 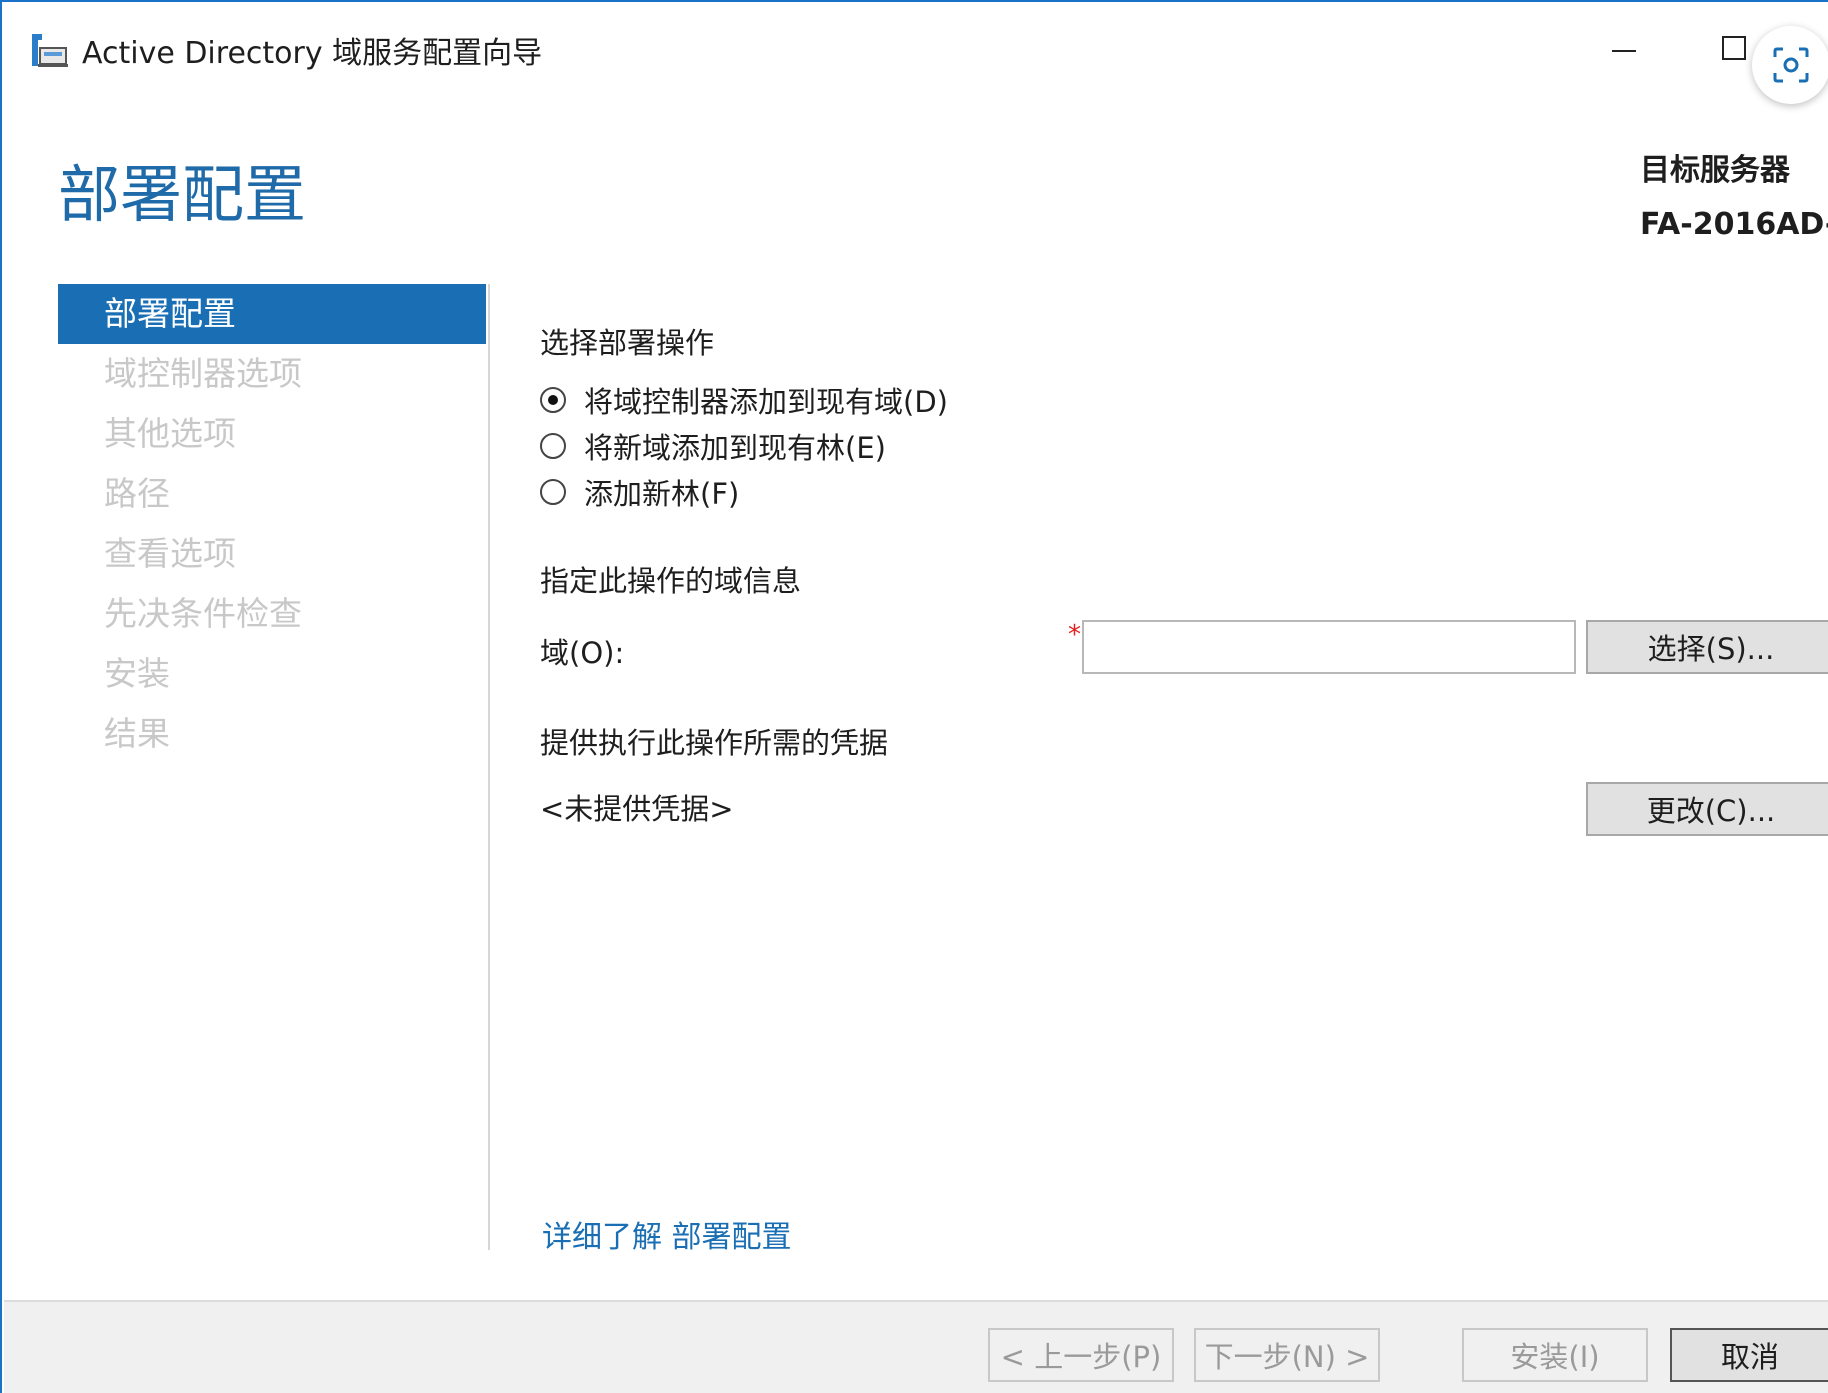 I want to click on domain-input, so click(x=1329, y=647).